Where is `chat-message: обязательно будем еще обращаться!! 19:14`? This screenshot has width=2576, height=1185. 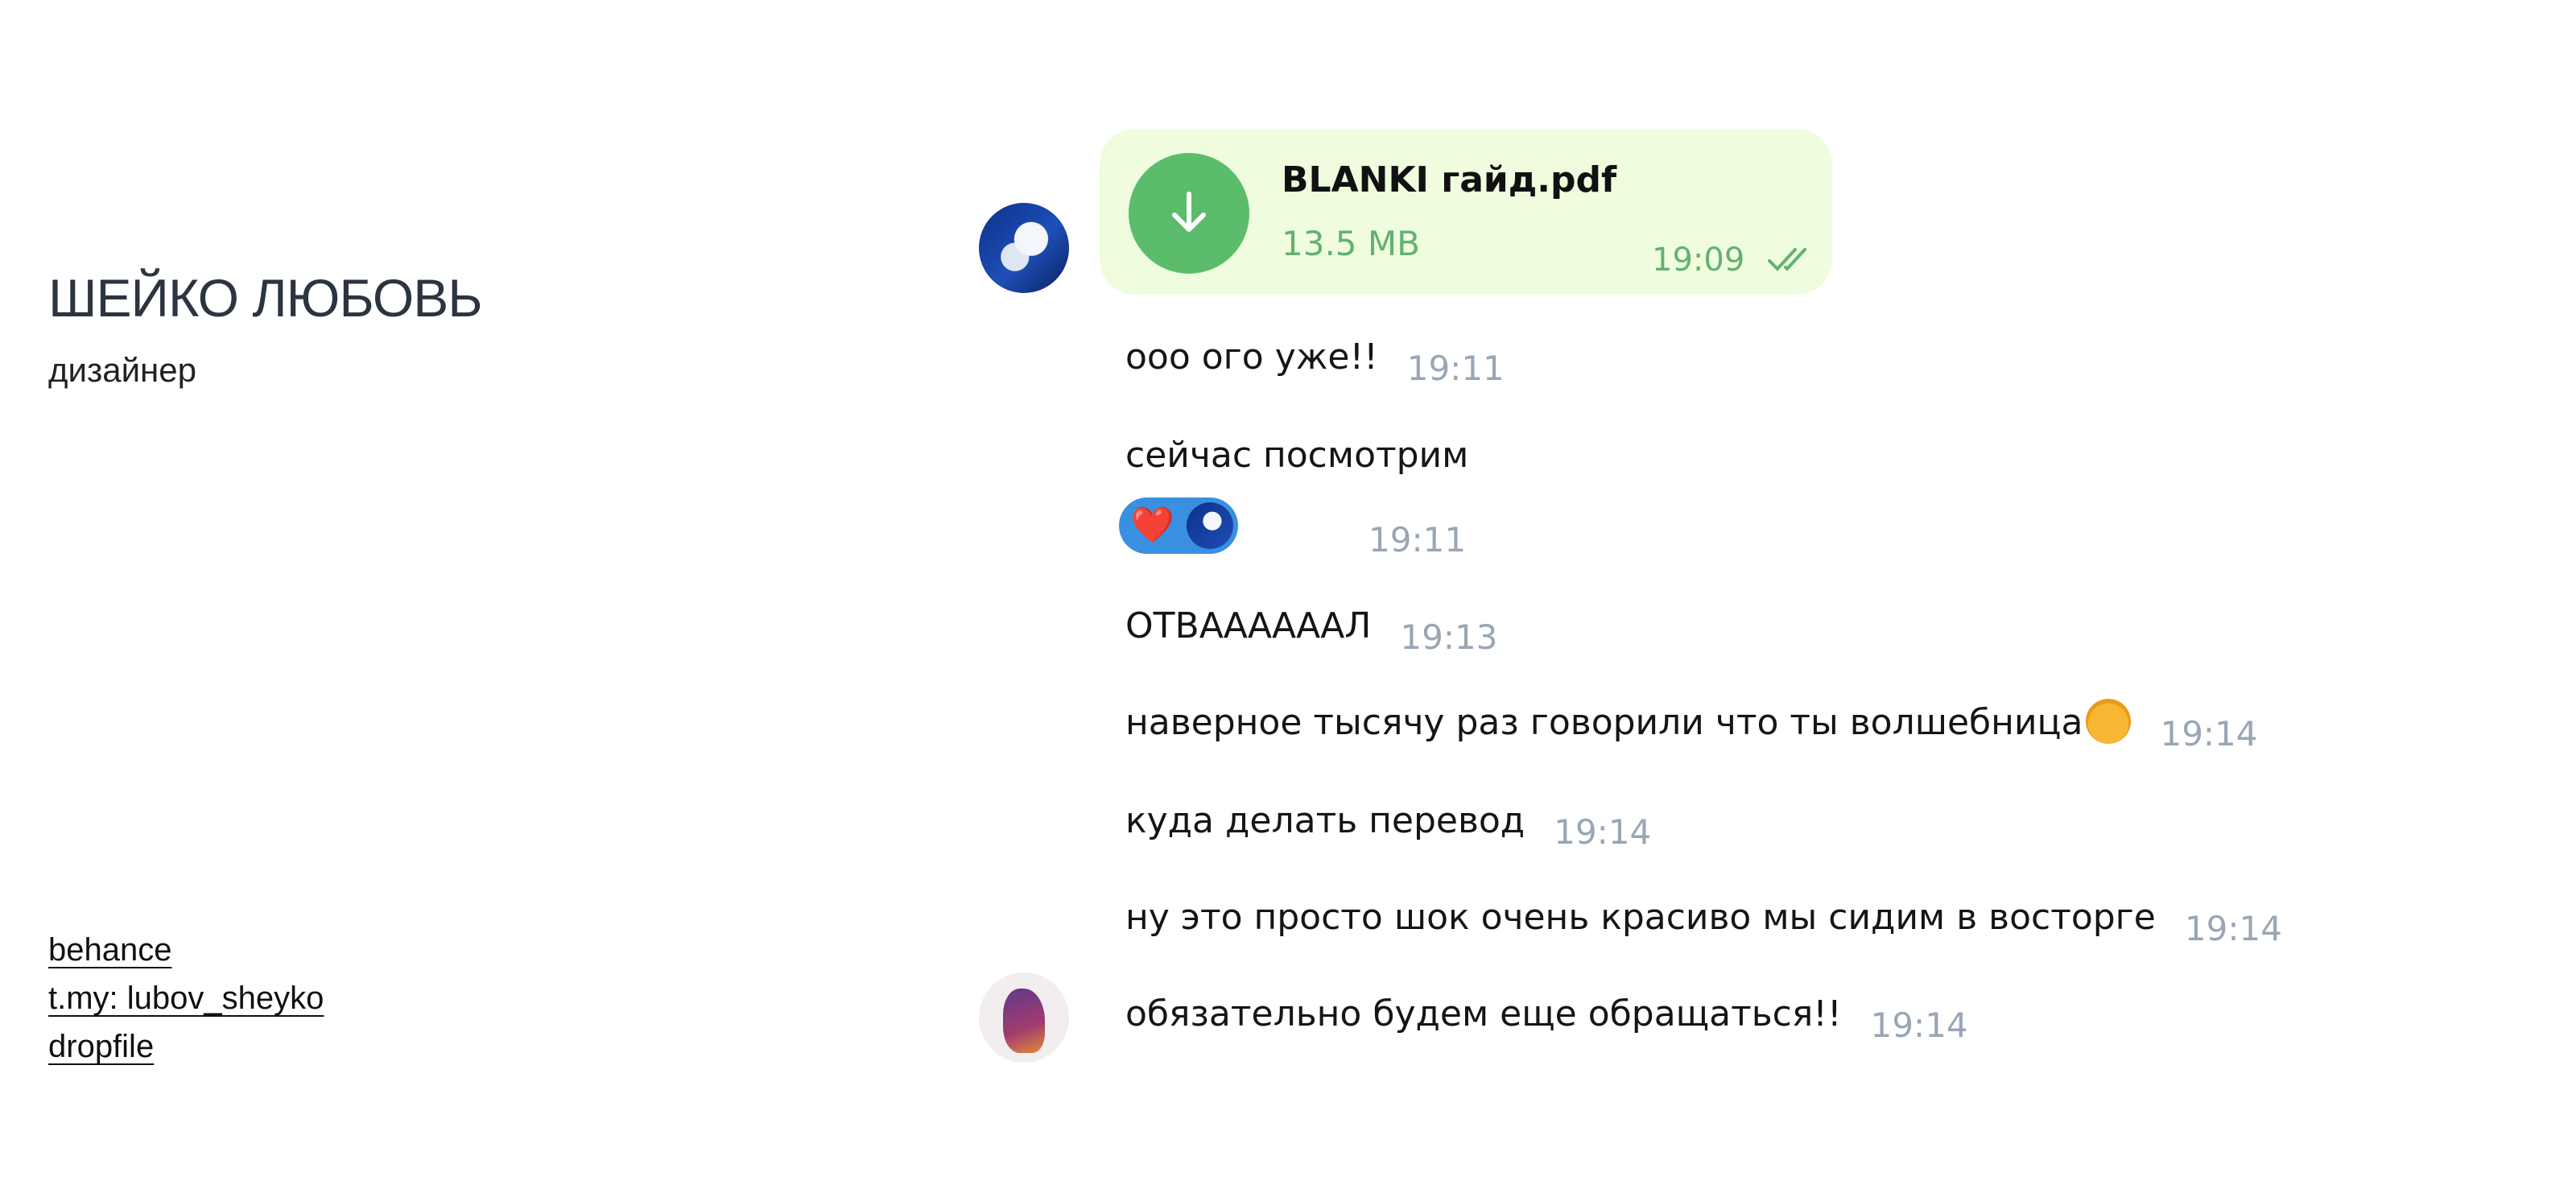
chat-message: обязательно будем еще обращаться!! 19:14 is located at coordinates (1546, 1019).